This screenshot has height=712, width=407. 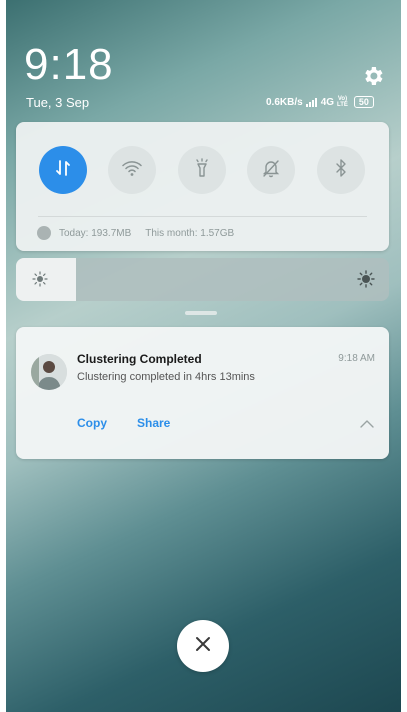 What do you see at coordinates (135, 233) in the screenshot?
I see `data-usage-row: Today: 193.7MB This month: 1.57GB` at bounding box center [135, 233].